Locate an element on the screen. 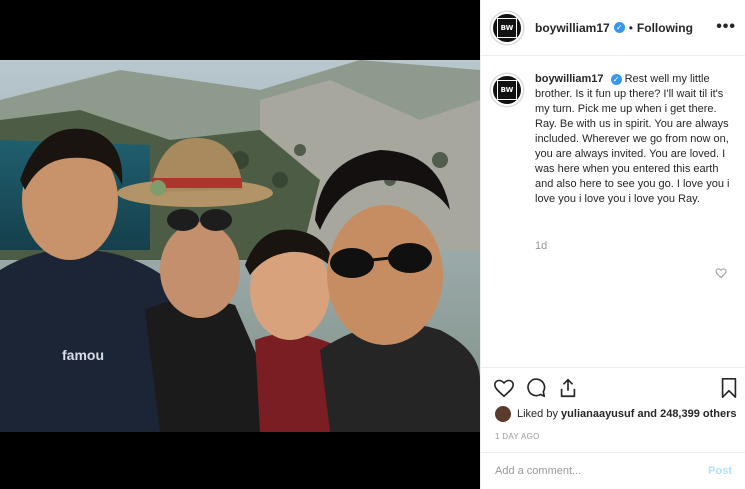 Image resolution: width=745 pixels, height=489 pixels. more-options-icon: ••• is located at coordinates (726, 27).